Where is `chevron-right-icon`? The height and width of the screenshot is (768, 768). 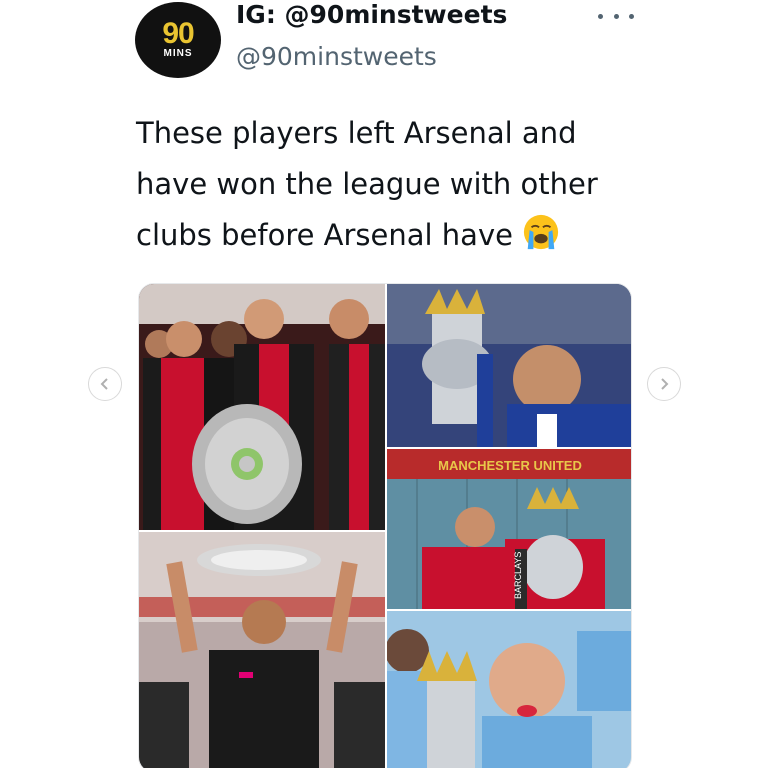
chevron-right-icon is located at coordinates (665, 384).